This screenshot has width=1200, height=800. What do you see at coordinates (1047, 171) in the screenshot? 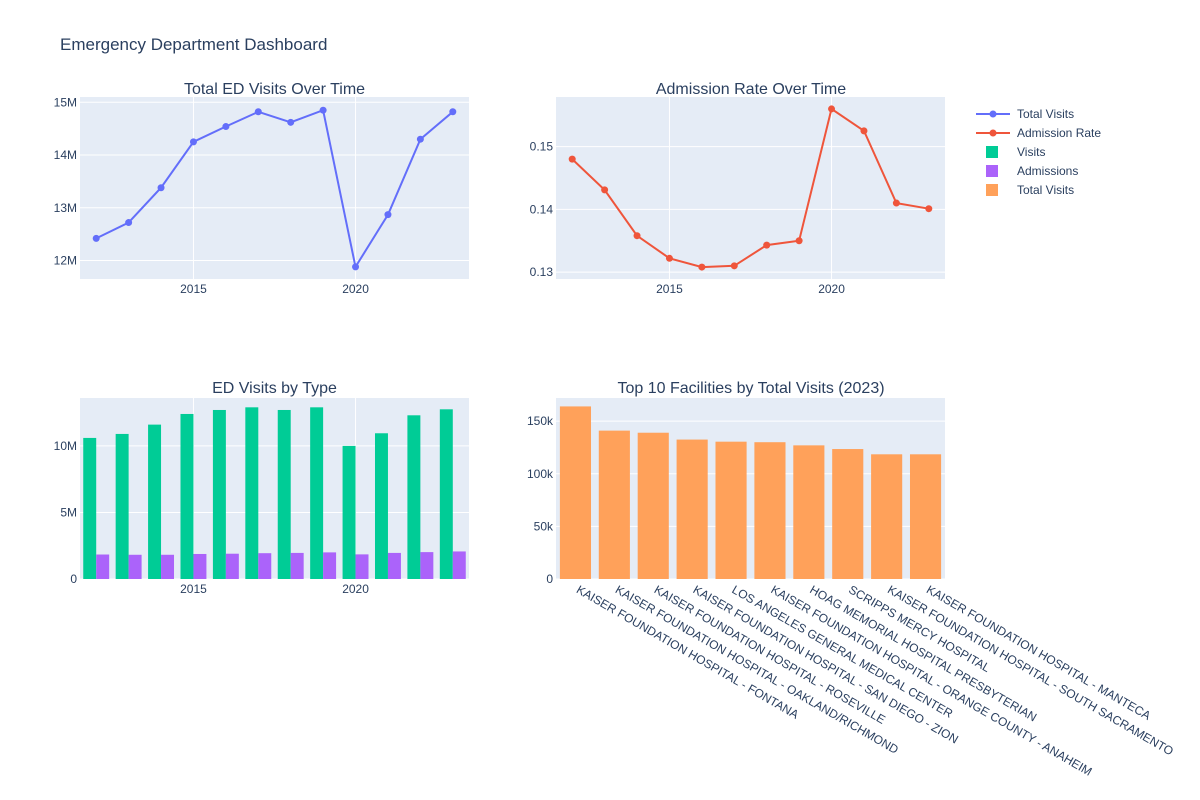
I see `legend-label: Admissions` at bounding box center [1047, 171].